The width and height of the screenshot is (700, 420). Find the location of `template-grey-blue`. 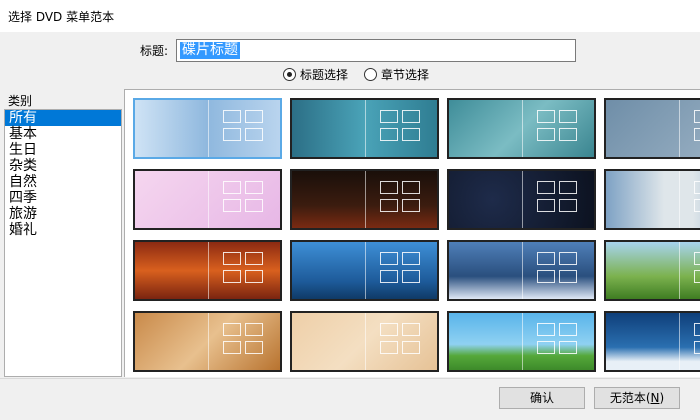

template-grey-blue is located at coordinates (652, 128).